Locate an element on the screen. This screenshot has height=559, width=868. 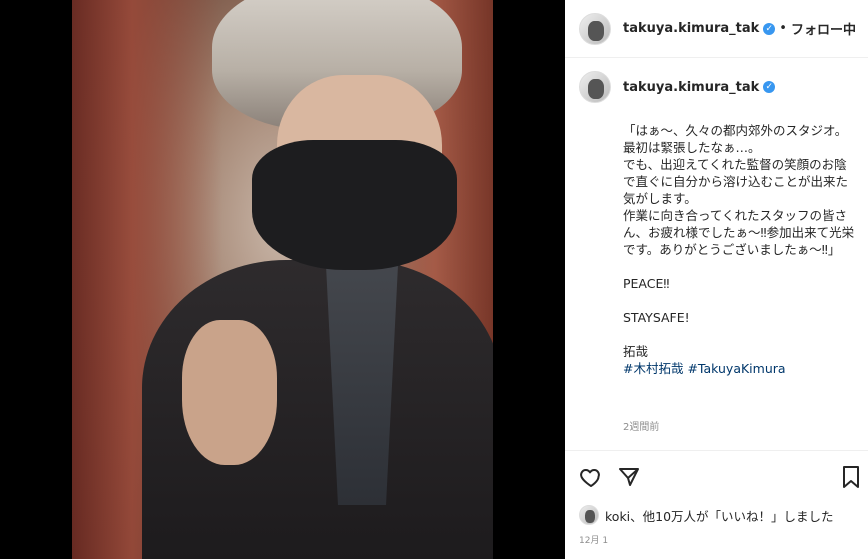
photo-mask is located at coordinates (354, 205).